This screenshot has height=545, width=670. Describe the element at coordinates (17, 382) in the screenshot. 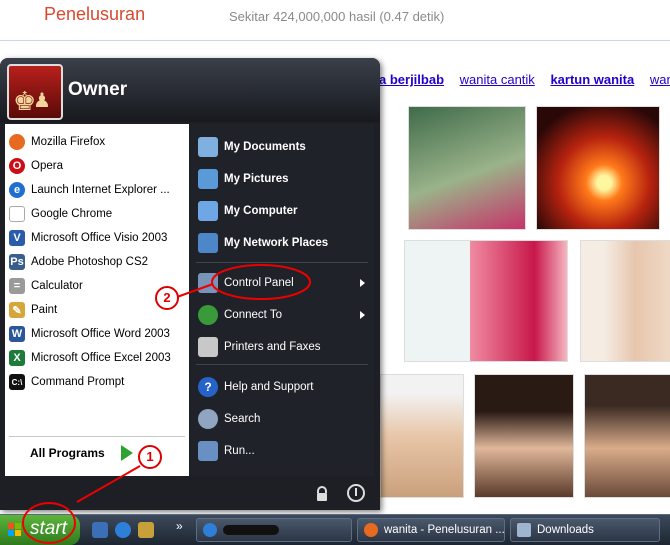

I see `command-prompt-icon: C:\` at that location.